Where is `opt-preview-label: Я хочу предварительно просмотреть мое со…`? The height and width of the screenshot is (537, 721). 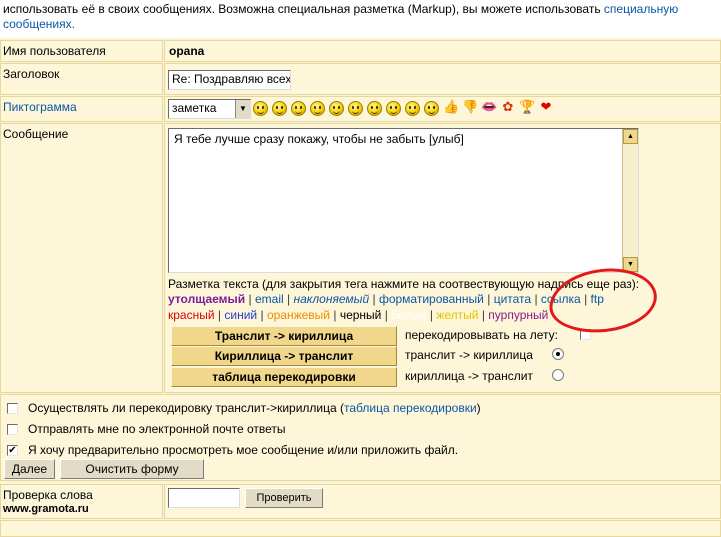 opt-preview-label: Я хочу предварительно просмотреть мое со… is located at coordinates (243, 450).